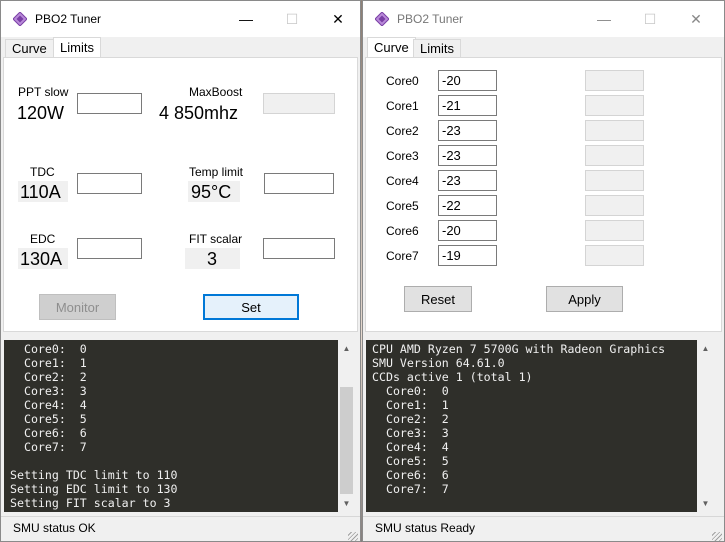 The height and width of the screenshot is (542, 725). What do you see at coordinates (77, 307) in the screenshot?
I see `monitor-button: Monitor` at bounding box center [77, 307].